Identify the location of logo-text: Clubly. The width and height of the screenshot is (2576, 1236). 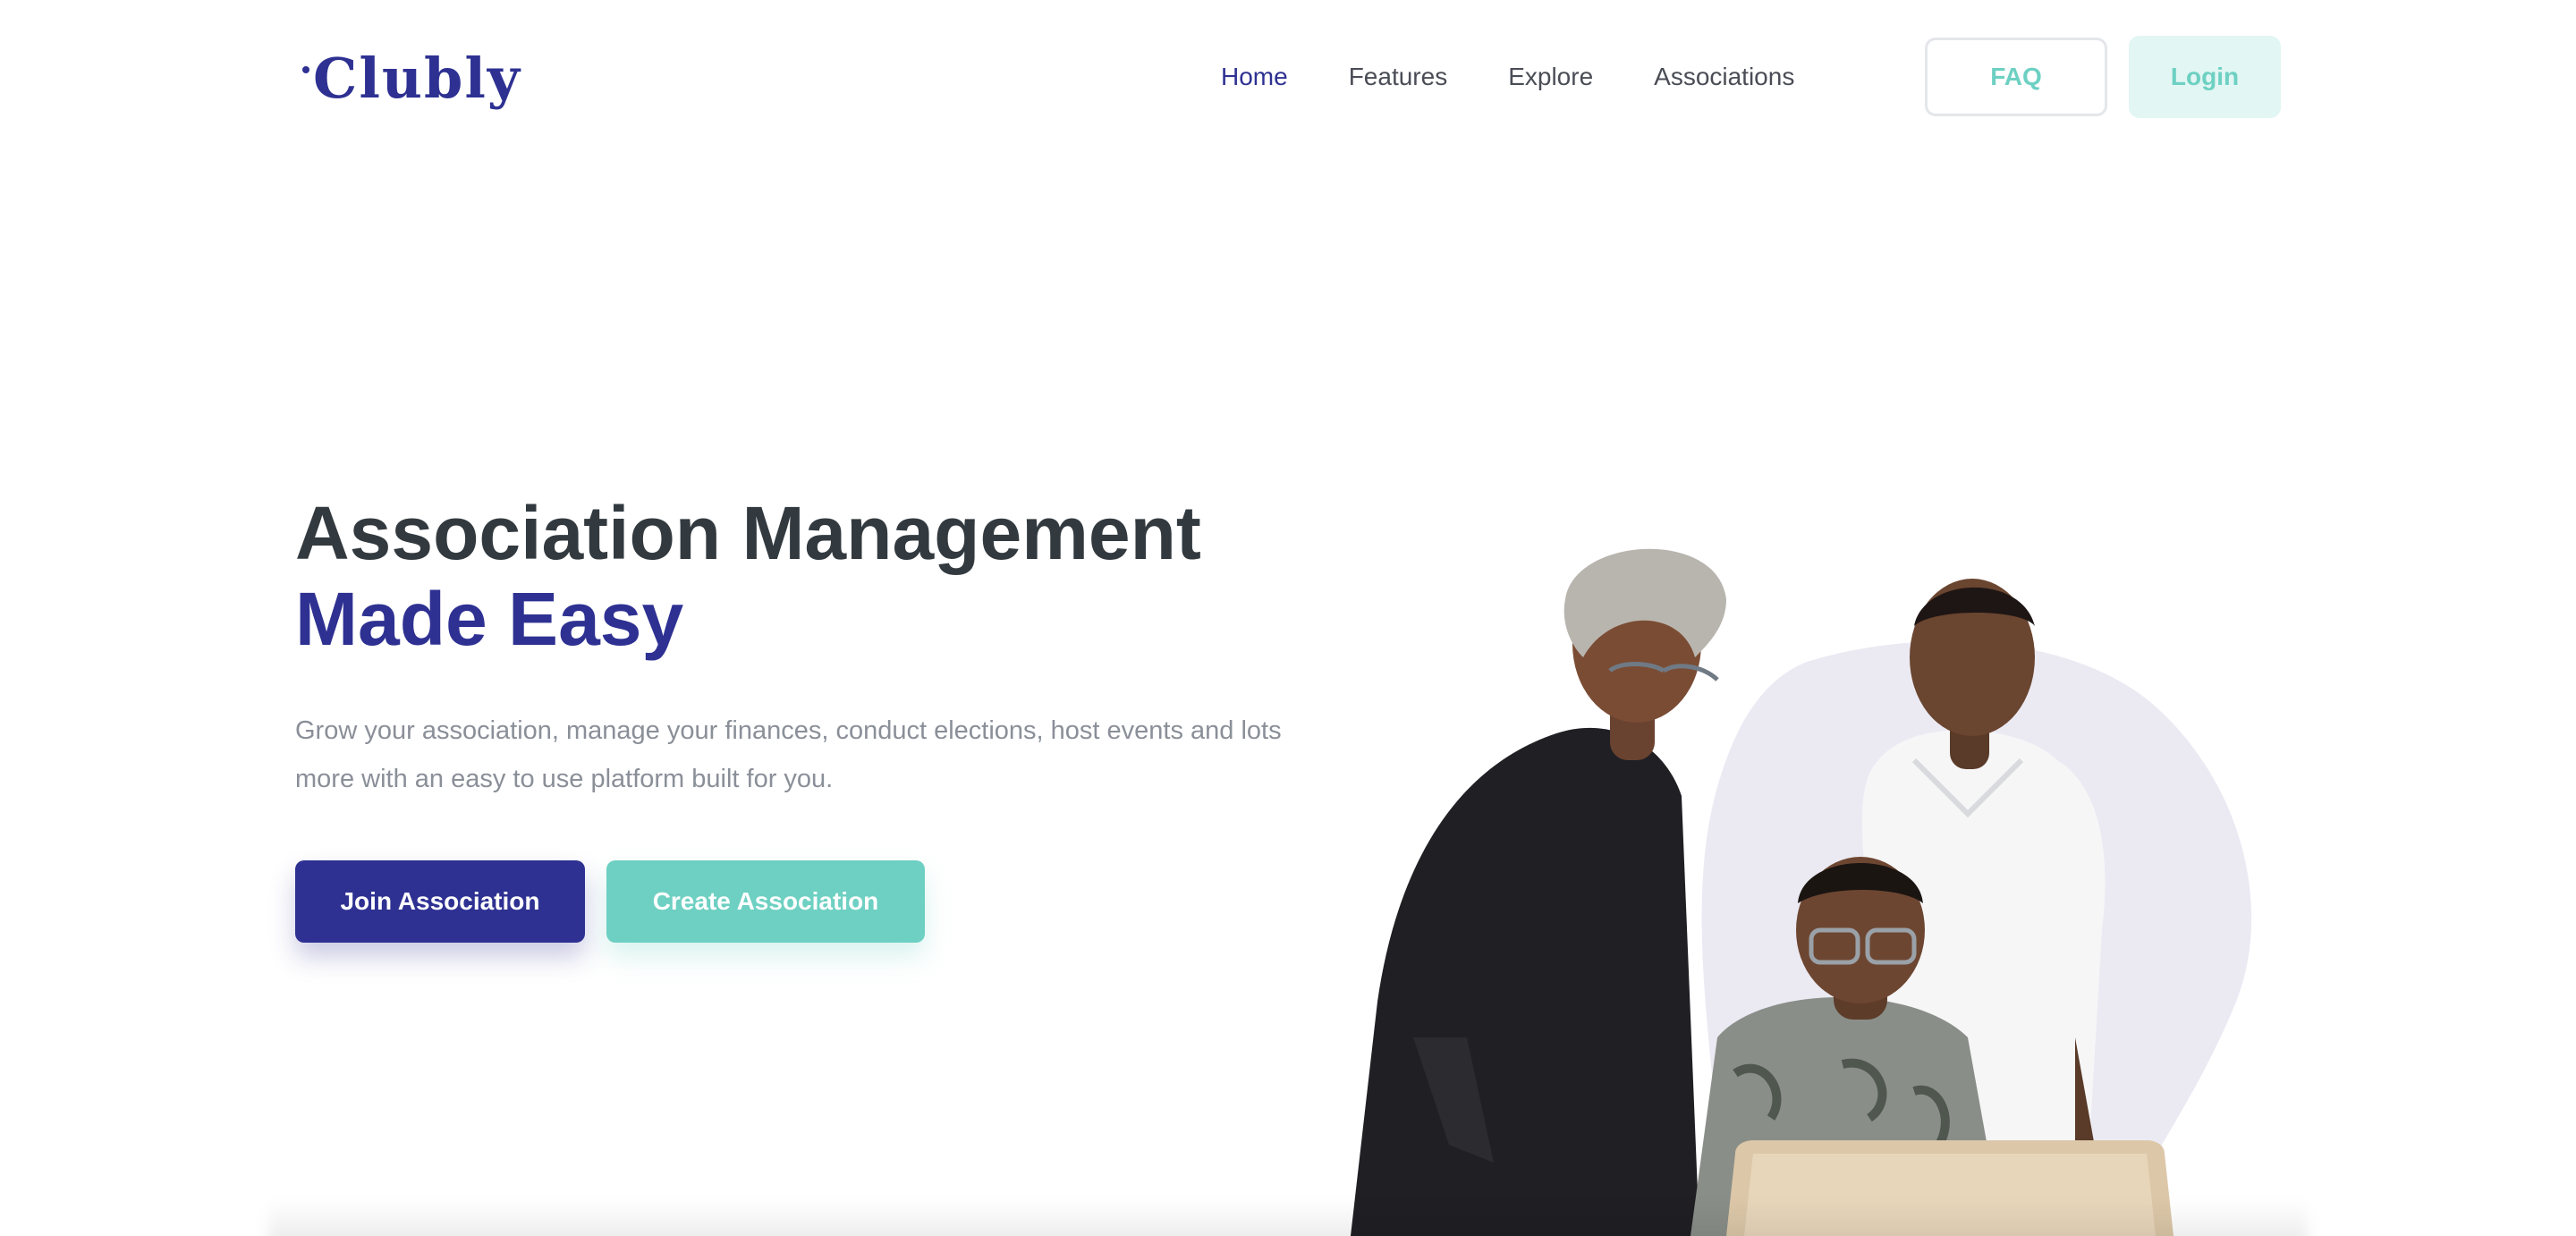
(417, 78).